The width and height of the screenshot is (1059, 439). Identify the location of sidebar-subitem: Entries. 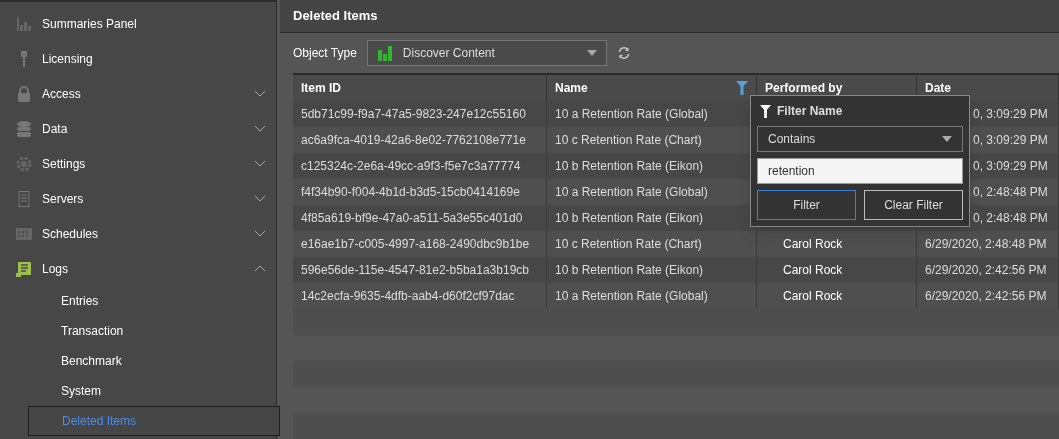
(138, 301).